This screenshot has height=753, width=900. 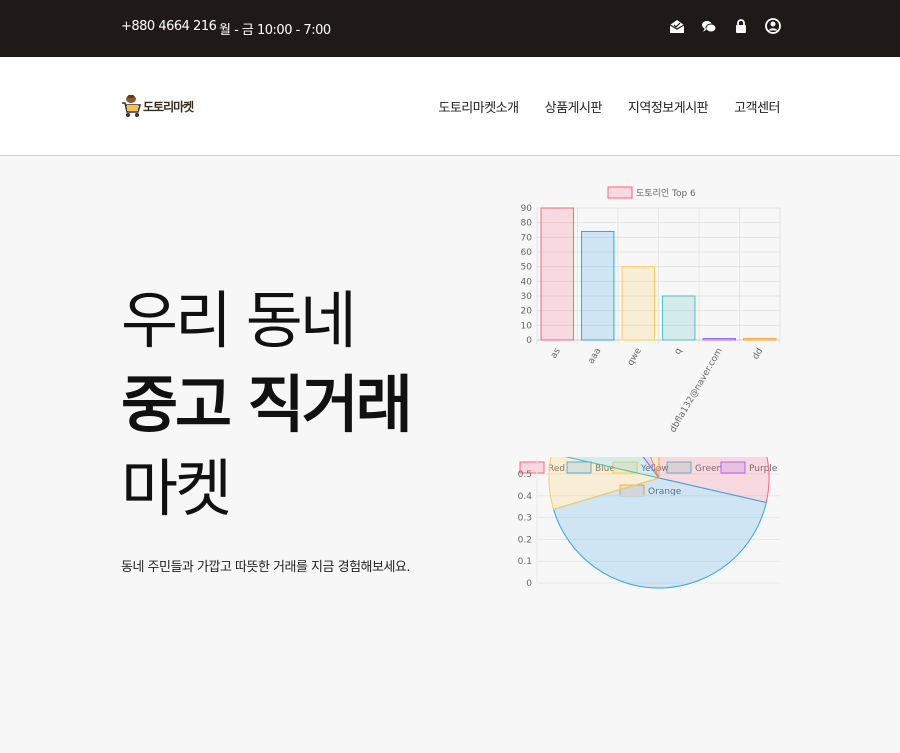 I want to click on menu-item-support: 고객센터, so click(x=757, y=106).